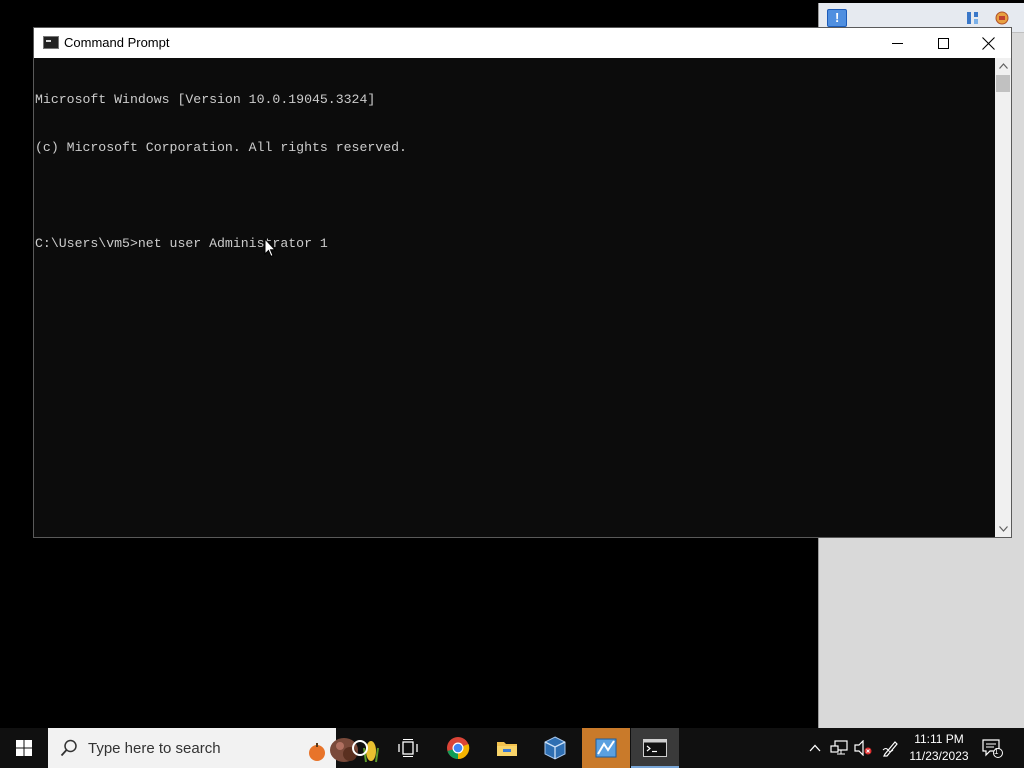 The height and width of the screenshot is (768, 1024). I want to click on taskbar-search-box: Type here to search, so click(213, 748).